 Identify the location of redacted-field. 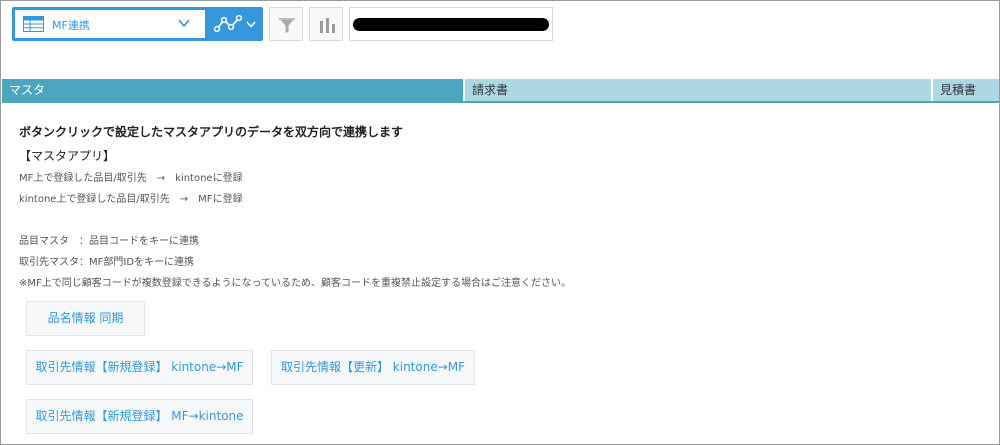
(451, 24).